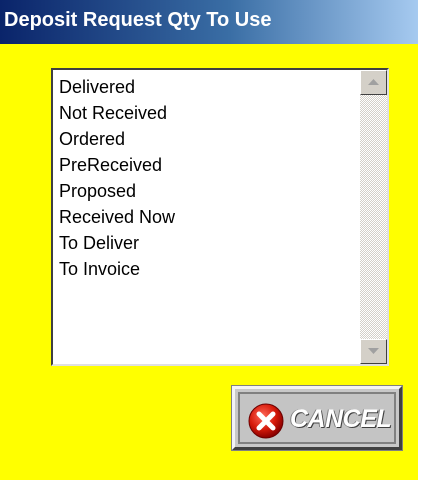  I want to click on cancel-button: CANCEL, so click(317, 418).